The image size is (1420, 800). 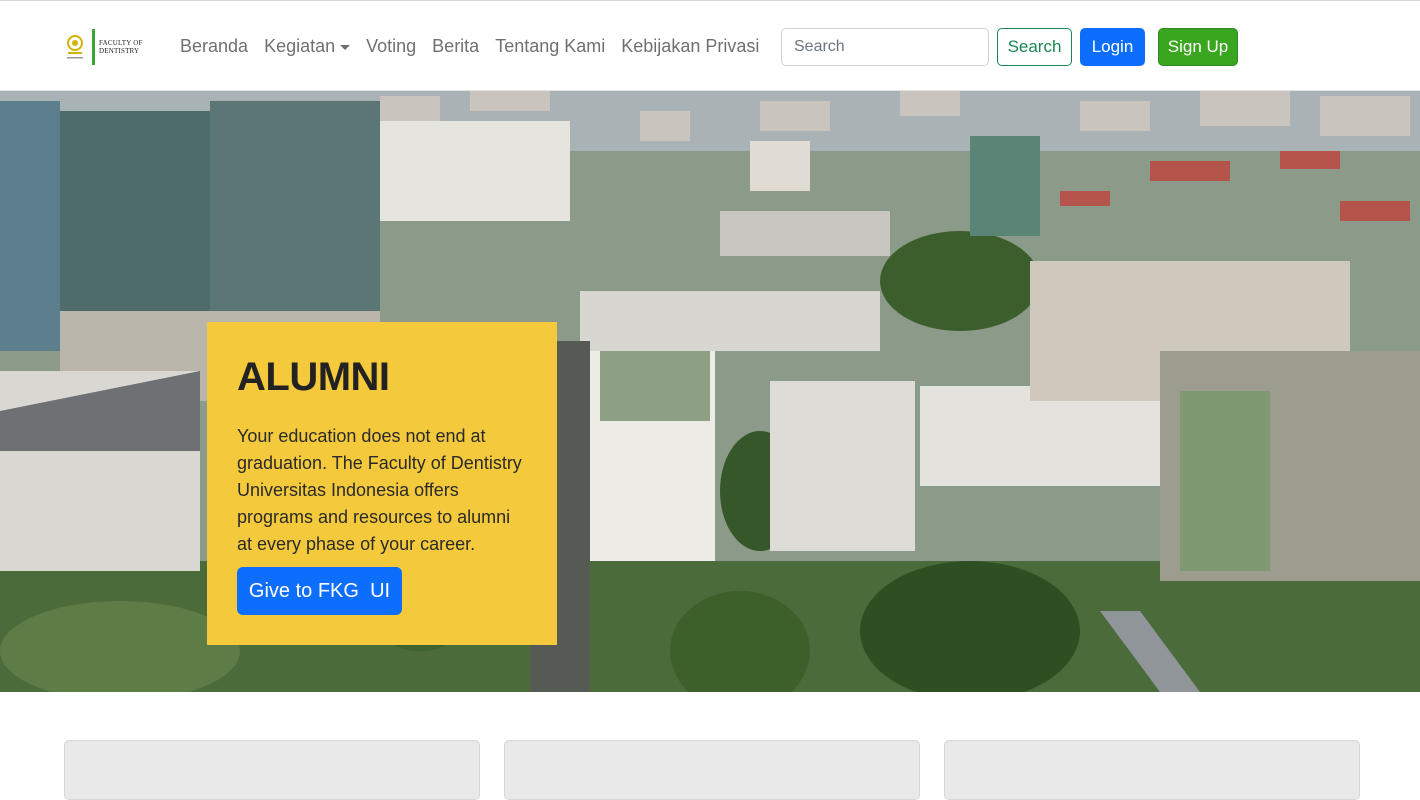 What do you see at coordinates (300, 46) in the screenshot?
I see `nav-item-kegiatan-label: Kegiatan` at bounding box center [300, 46].